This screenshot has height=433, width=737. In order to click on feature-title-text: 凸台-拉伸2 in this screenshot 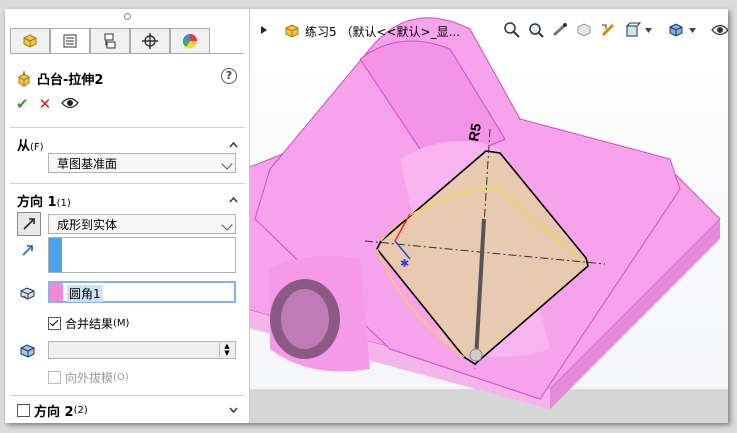, I will do `click(70, 80)`.